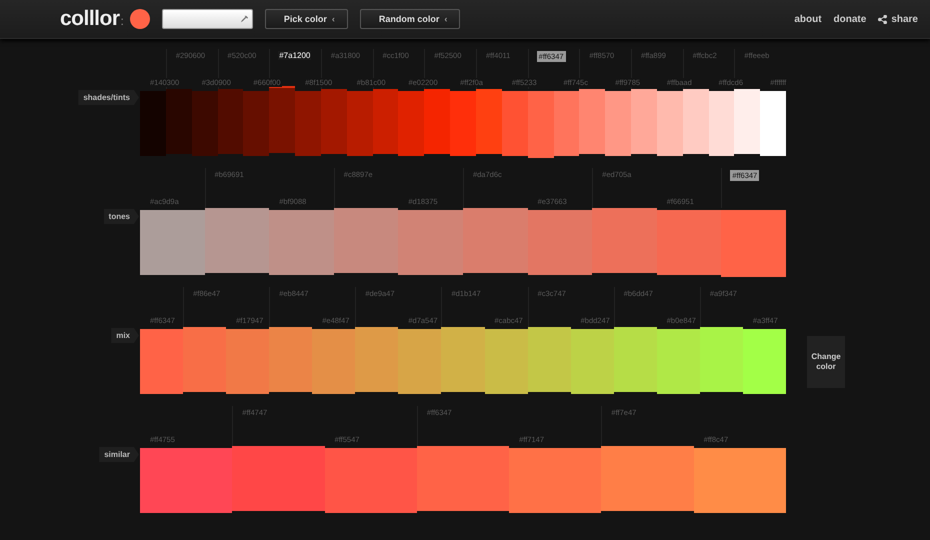  I want to click on color-input-field, so click(207, 19).